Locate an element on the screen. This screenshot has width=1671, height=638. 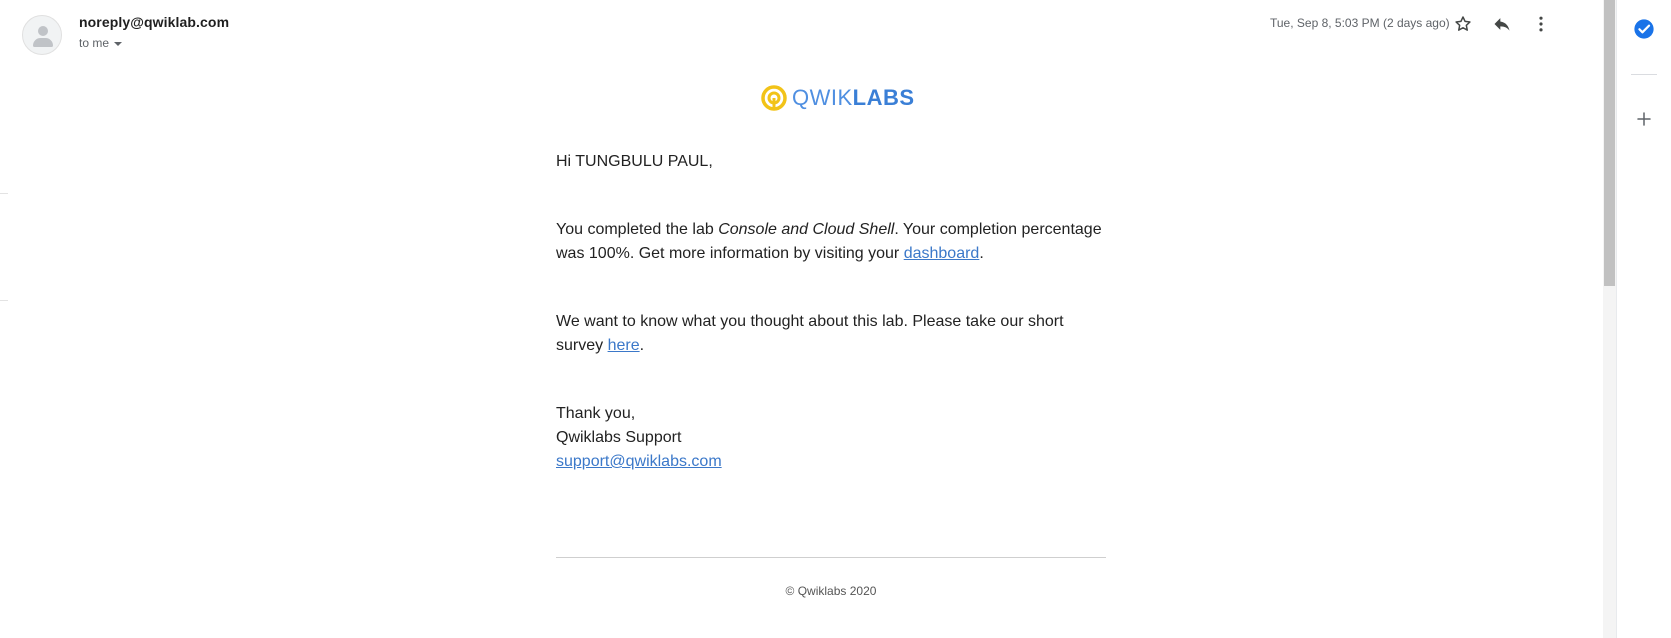
qwiklabs-logo-text: QWIKLABS is located at coordinates (853, 97).